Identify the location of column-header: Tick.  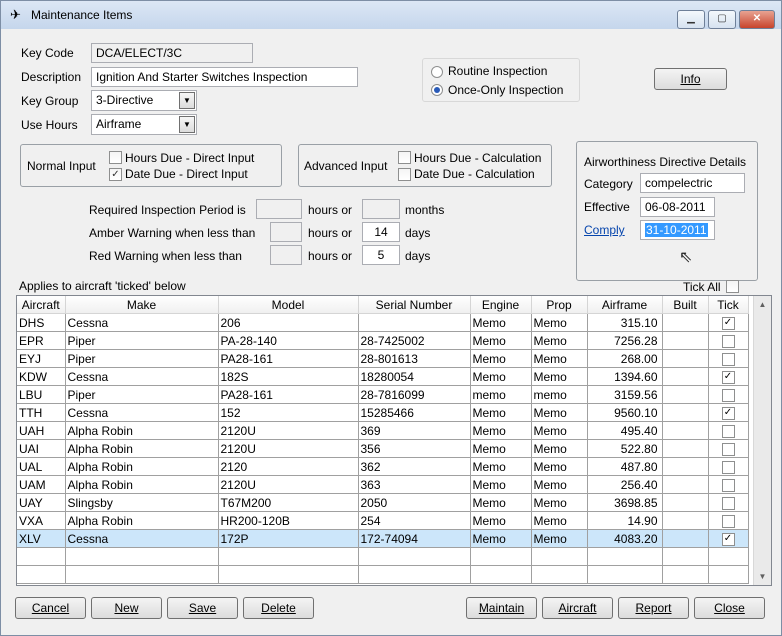
(728, 305).